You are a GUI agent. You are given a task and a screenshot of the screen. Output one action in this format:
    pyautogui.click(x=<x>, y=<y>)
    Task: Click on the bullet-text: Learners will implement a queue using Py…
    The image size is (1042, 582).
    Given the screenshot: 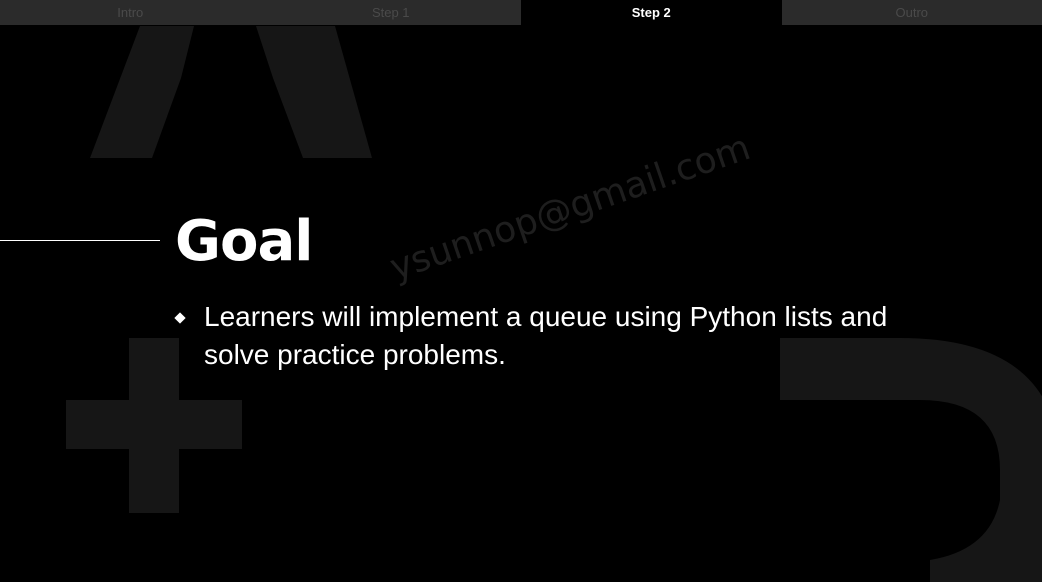 What is the action you would take?
    pyautogui.click(x=546, y=335)
    